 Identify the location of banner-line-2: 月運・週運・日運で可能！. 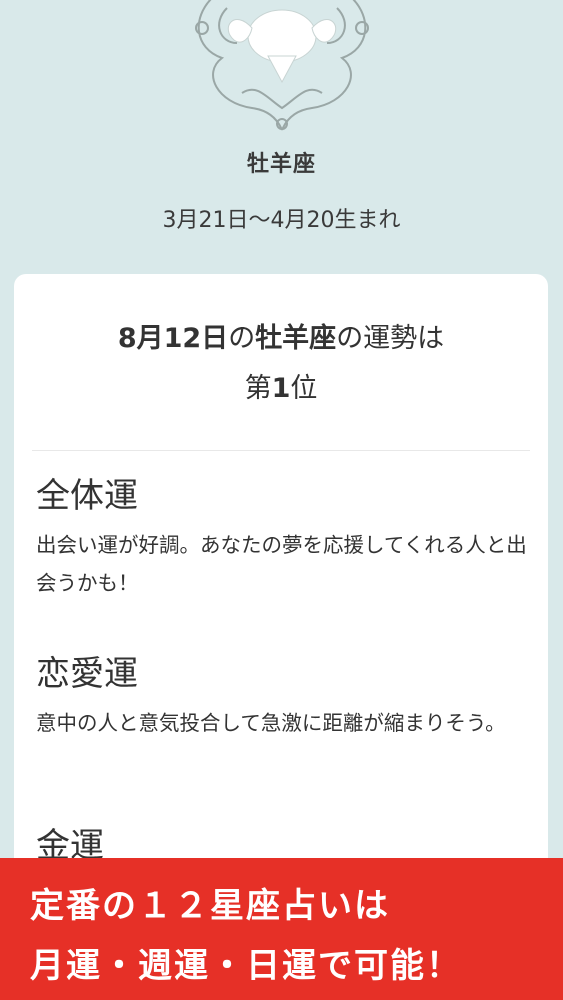
(246, 966).